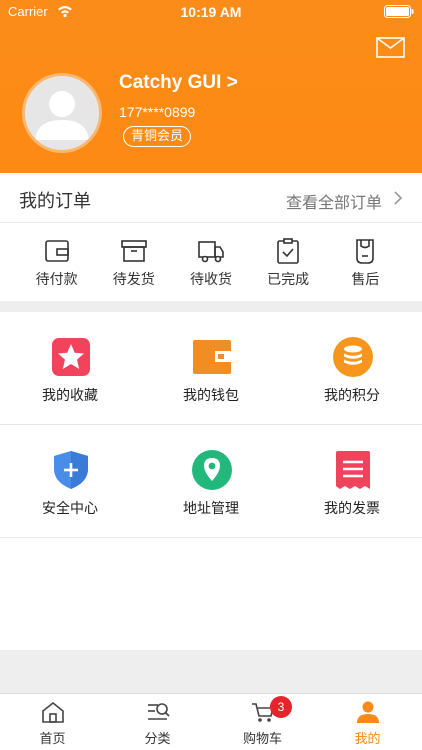  What do you see at coordinates (71, 470) in the screenshot?
I see `shield-icon` at bounding box center [71, 470].